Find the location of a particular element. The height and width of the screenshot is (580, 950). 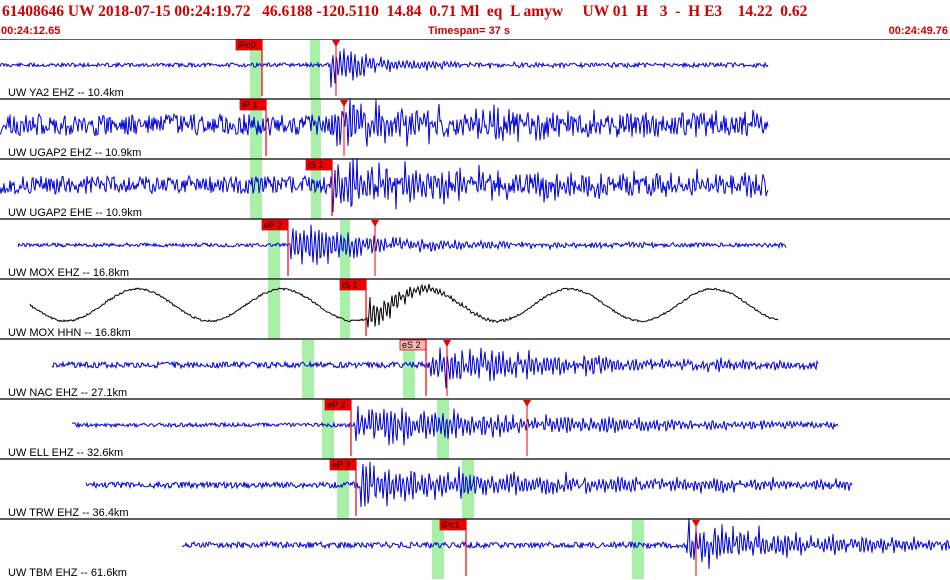

station-label: UW MOX EHZ -- 16.8km is located at coordinates (68, 273).